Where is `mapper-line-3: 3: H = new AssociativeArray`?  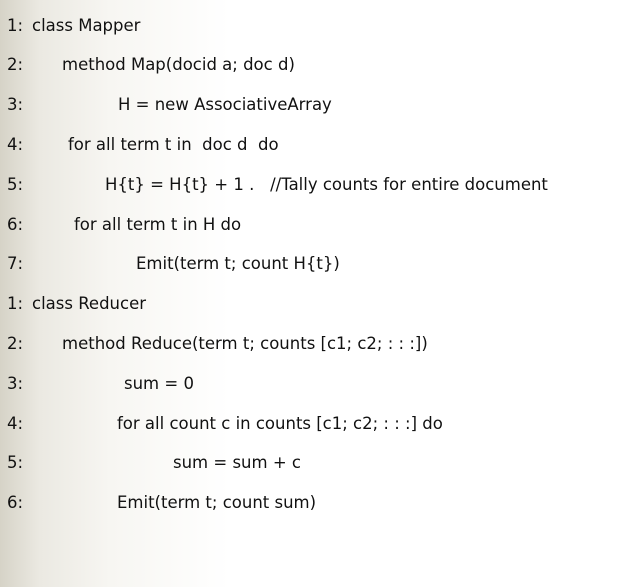 mapper-line-3: 3: H = new AssociativeArray is located at coordinates (166, 105).